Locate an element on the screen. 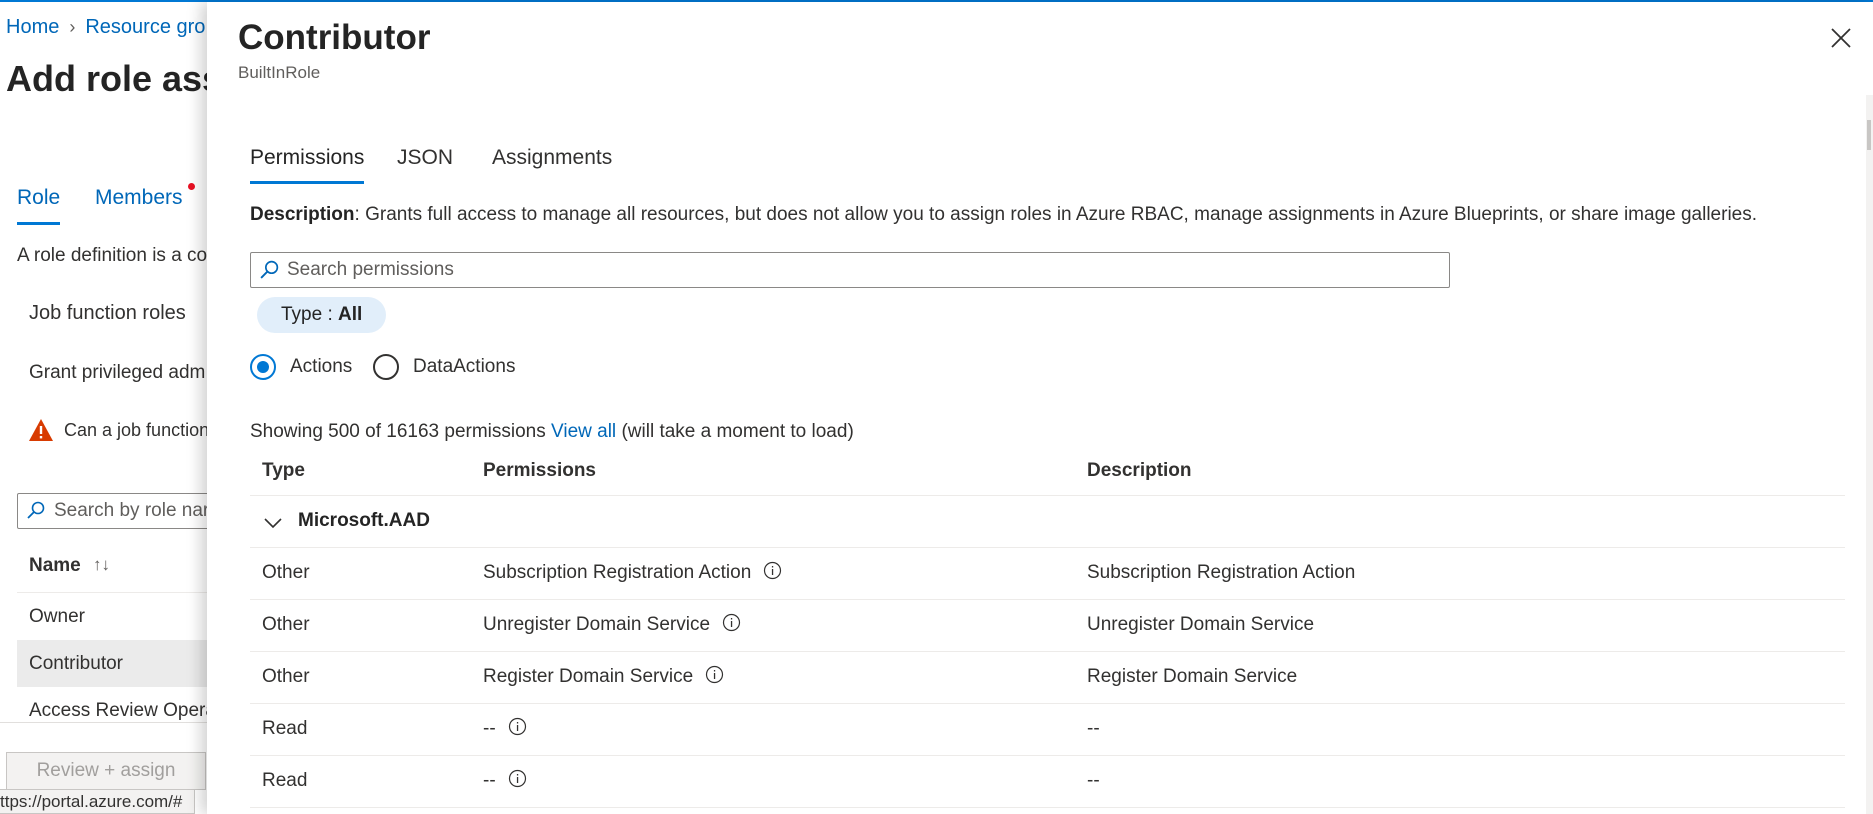 This screenshot has height=814, width=1873. close-icon is located at coordinates (1841, 37).